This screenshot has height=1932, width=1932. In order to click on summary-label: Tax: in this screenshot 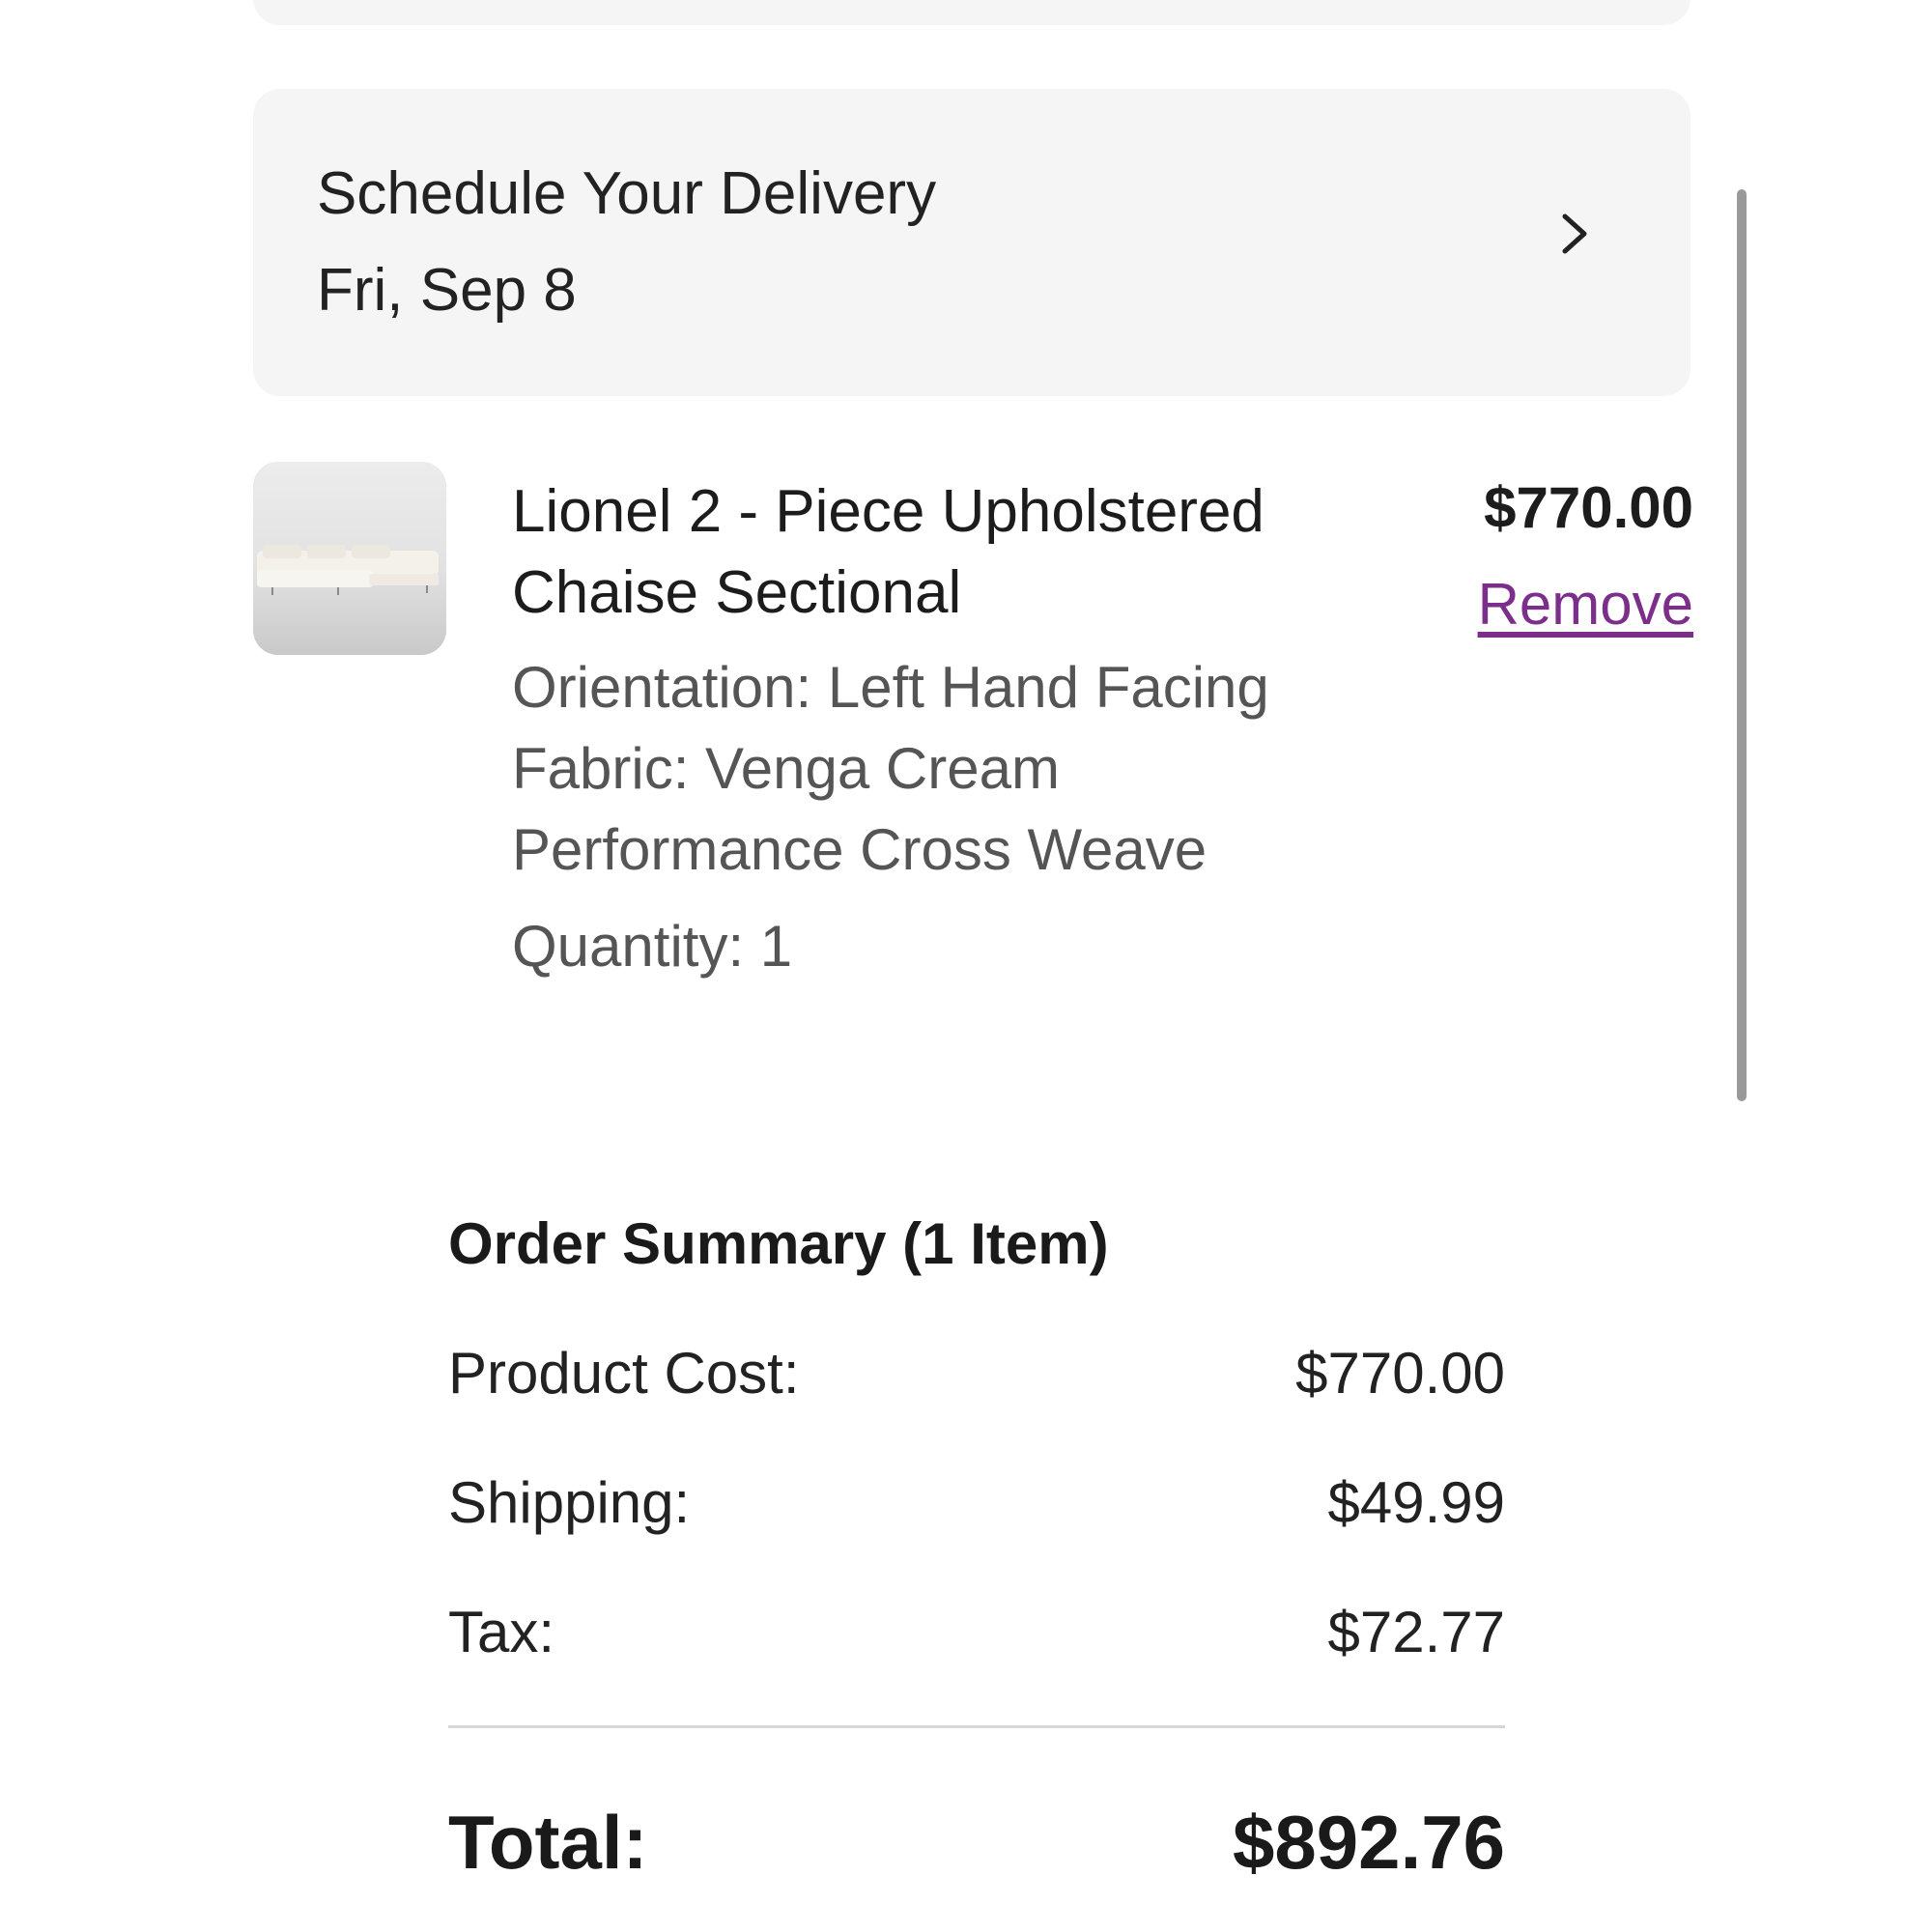, I will do `click(502, 1632)`.